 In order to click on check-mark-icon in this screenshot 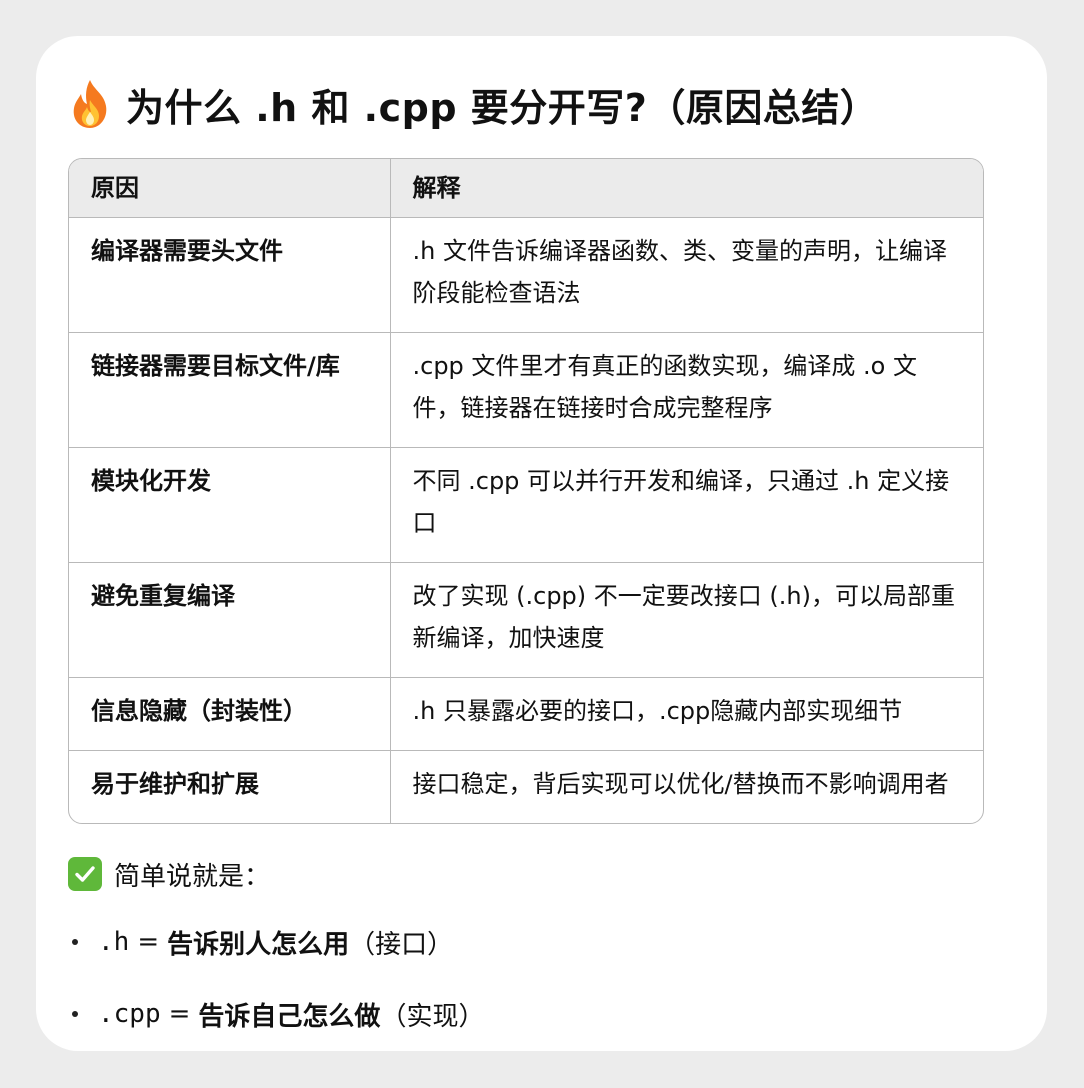, I will do `click(85, 874)`.